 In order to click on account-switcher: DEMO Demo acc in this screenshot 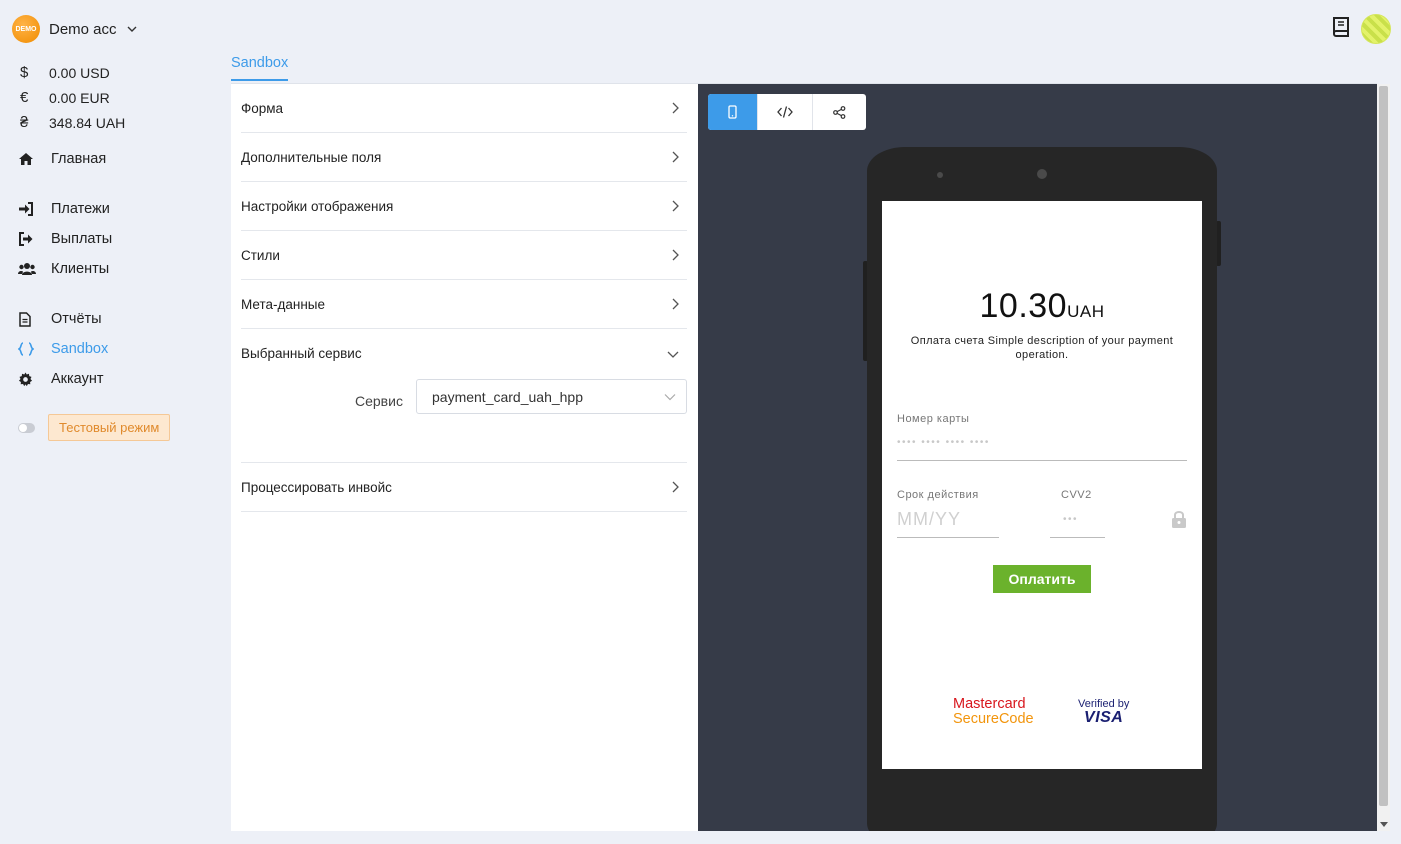, I will do `click(75, 29)`.